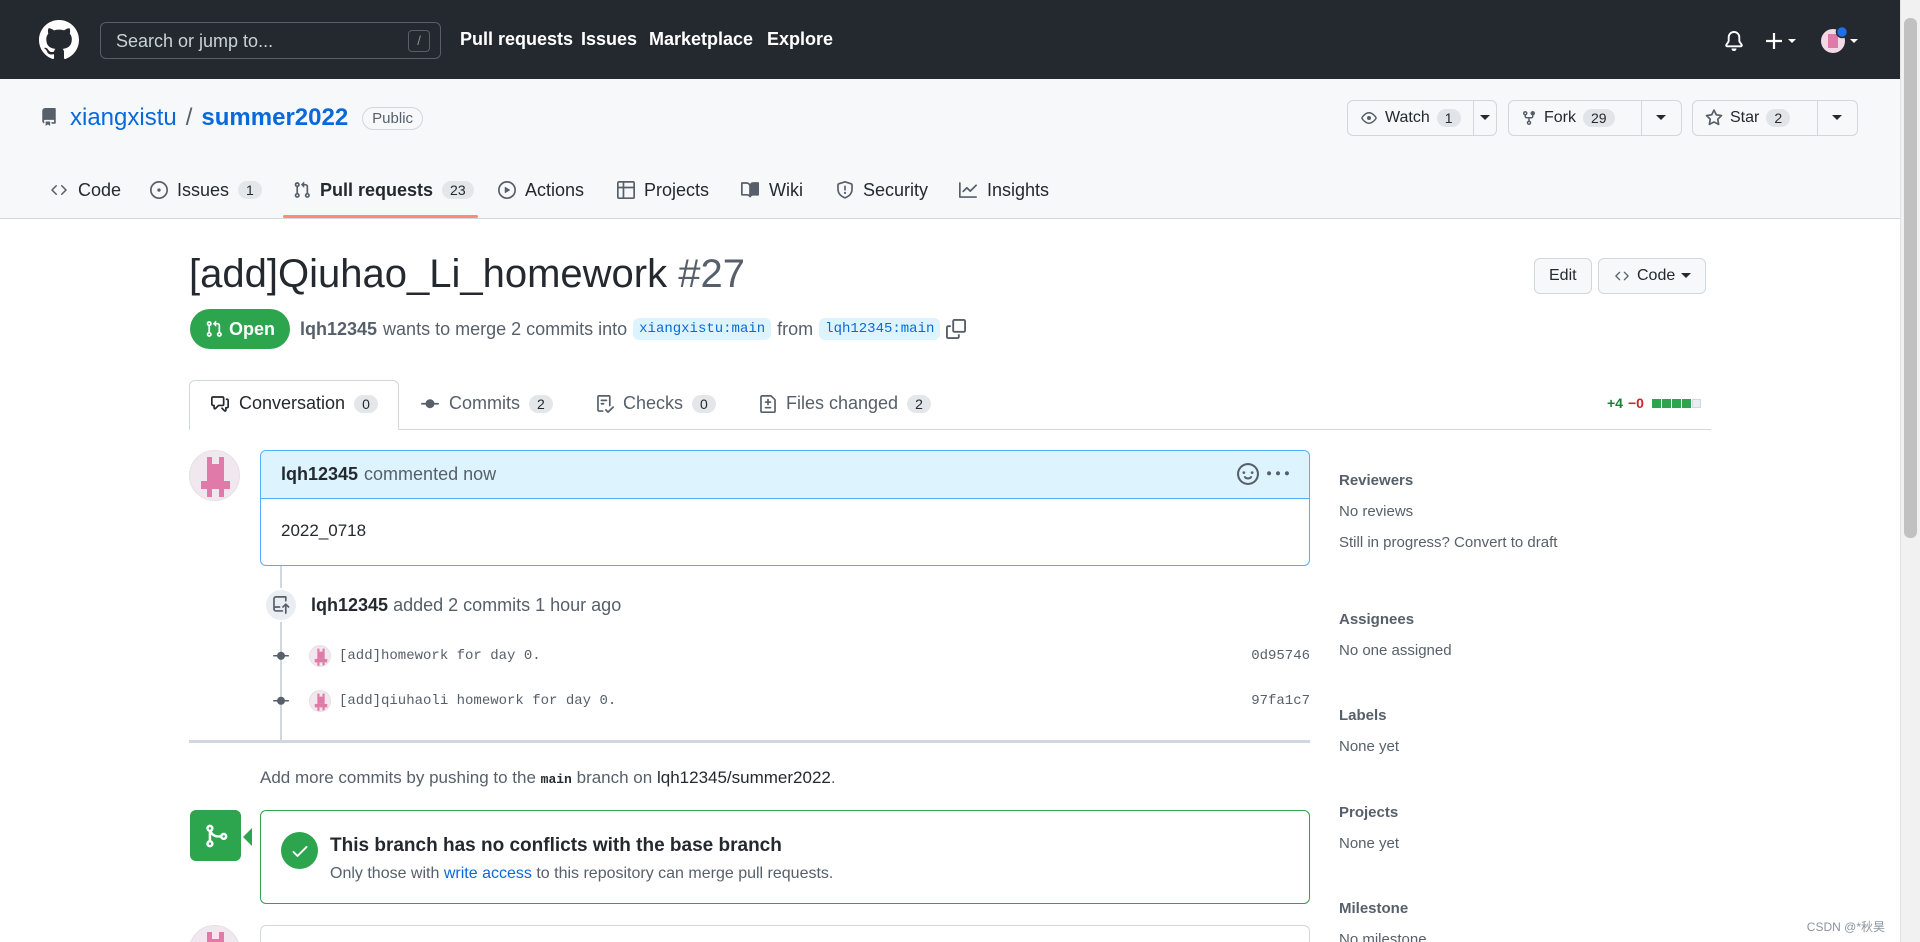  Describe the element at coordinates (1280, 656) in the screenshot. I see `commit-sha: 0d95746` at that location.